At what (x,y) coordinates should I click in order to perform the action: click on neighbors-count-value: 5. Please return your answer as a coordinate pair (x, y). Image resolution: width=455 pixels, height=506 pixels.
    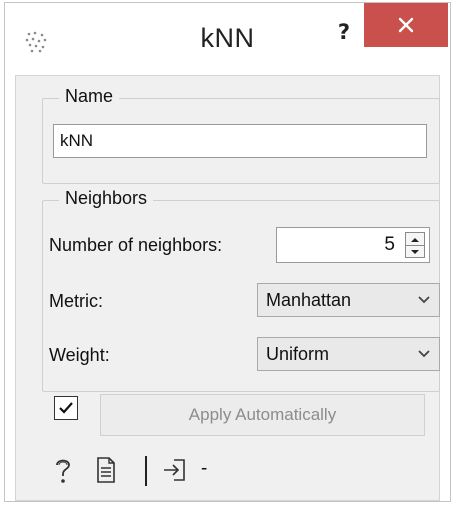
    Looking at the image, I should click on (389, 244).